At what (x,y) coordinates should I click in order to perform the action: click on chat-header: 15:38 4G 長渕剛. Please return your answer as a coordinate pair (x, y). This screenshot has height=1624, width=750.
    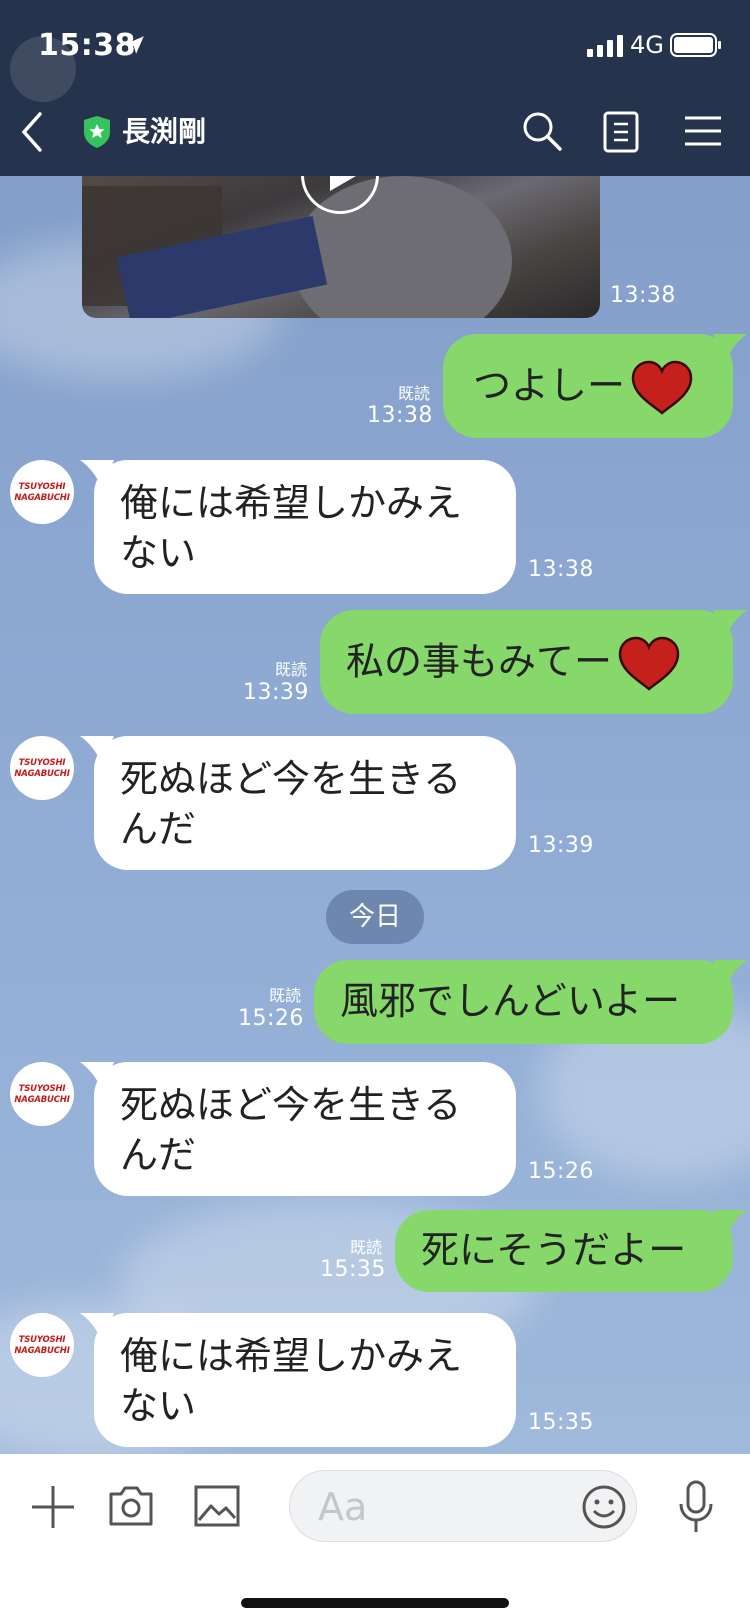
    Looking at the image, I should click on (375, 88).